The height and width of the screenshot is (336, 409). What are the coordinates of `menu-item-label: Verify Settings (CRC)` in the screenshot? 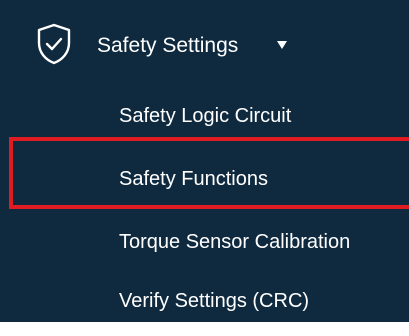 It's located at (214, 301).